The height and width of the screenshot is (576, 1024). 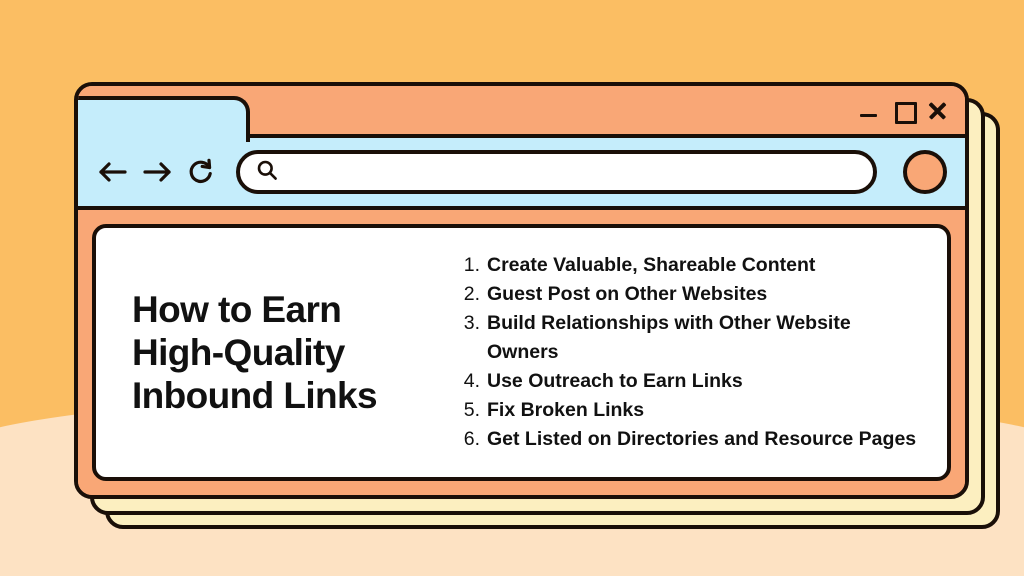 I want to click on list-item-number: 6., so click(x=471, y=439).